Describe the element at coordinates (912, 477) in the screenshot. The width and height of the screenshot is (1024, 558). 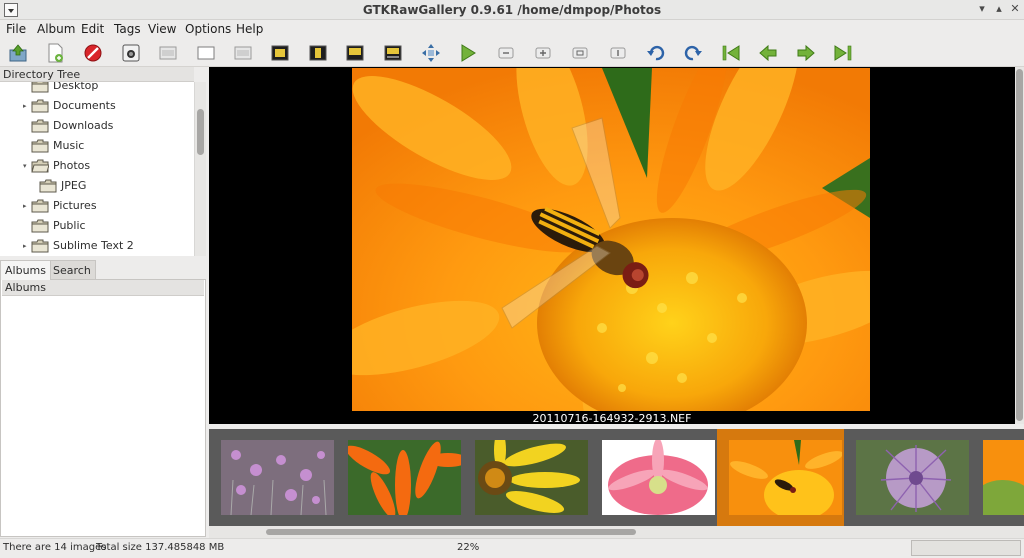
I see `purple-thistle-thumb` at that location.